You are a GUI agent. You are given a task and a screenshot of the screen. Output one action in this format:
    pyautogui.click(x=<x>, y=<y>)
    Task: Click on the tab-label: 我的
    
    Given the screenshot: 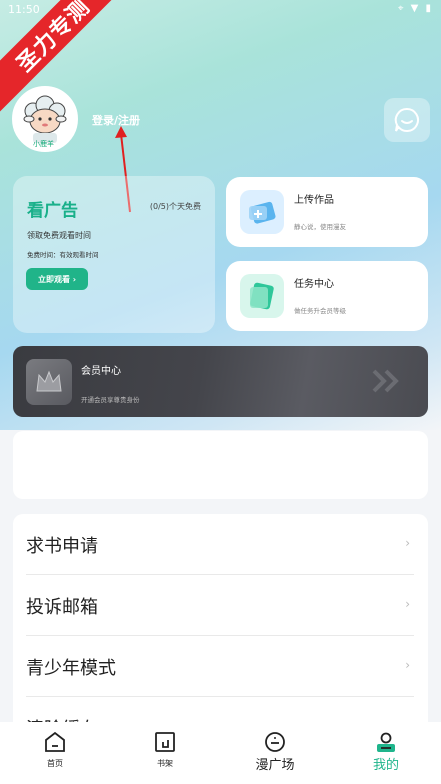 What is the action you would take?
    pyautogui.click(x=385, y=765)
    